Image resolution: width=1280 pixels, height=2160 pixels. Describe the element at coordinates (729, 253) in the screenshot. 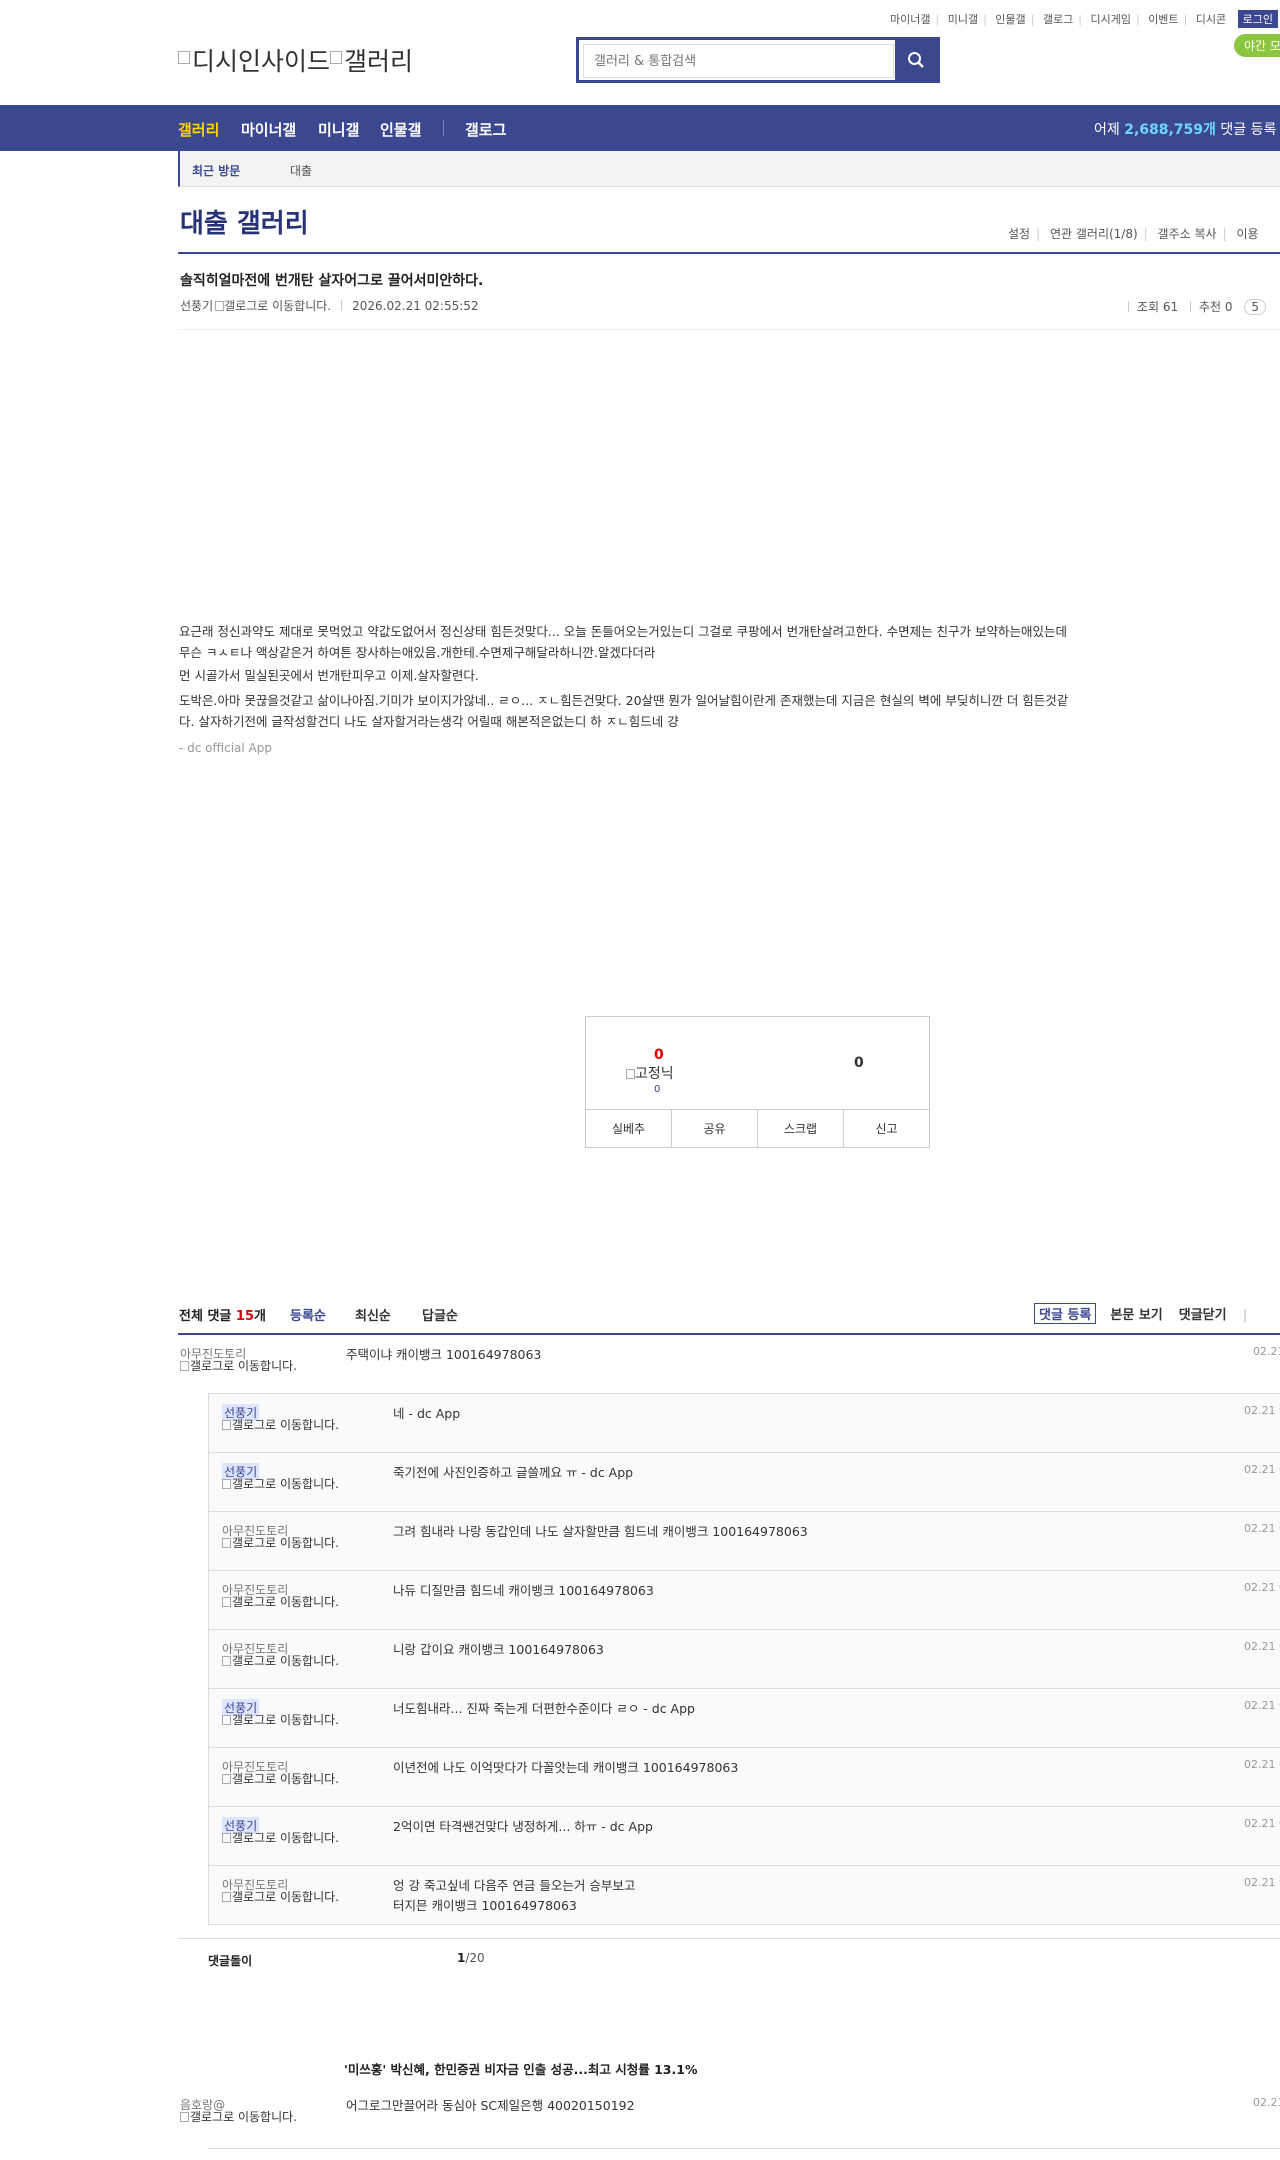

I see `title-divider` at that location.